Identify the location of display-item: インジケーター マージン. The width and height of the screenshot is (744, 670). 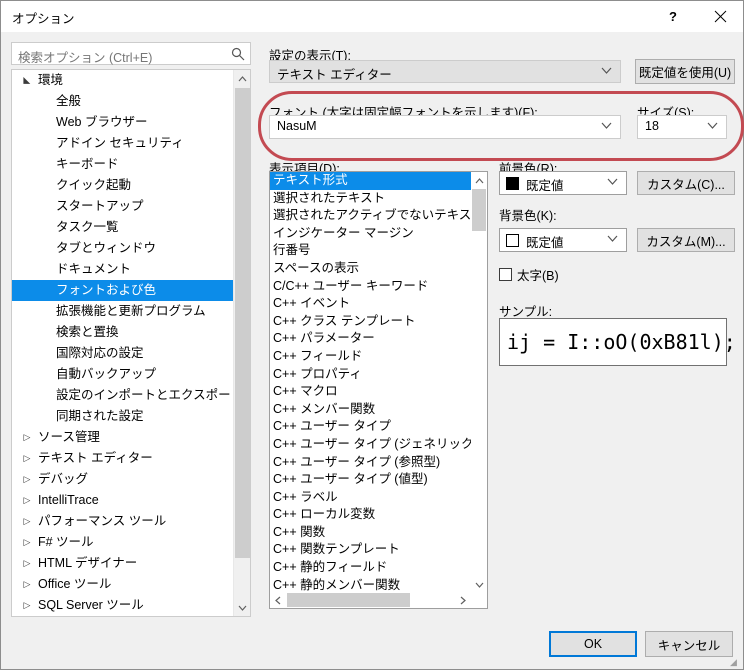
(371, 234).